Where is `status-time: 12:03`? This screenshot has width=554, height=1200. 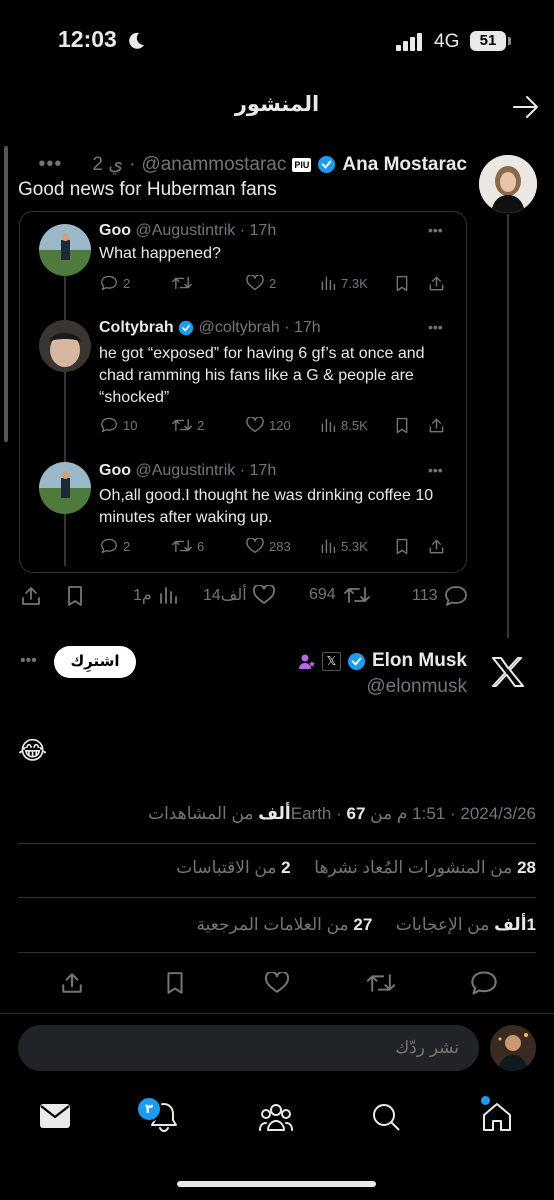
status-time: 12:03 is located at coordinates (87, 39).